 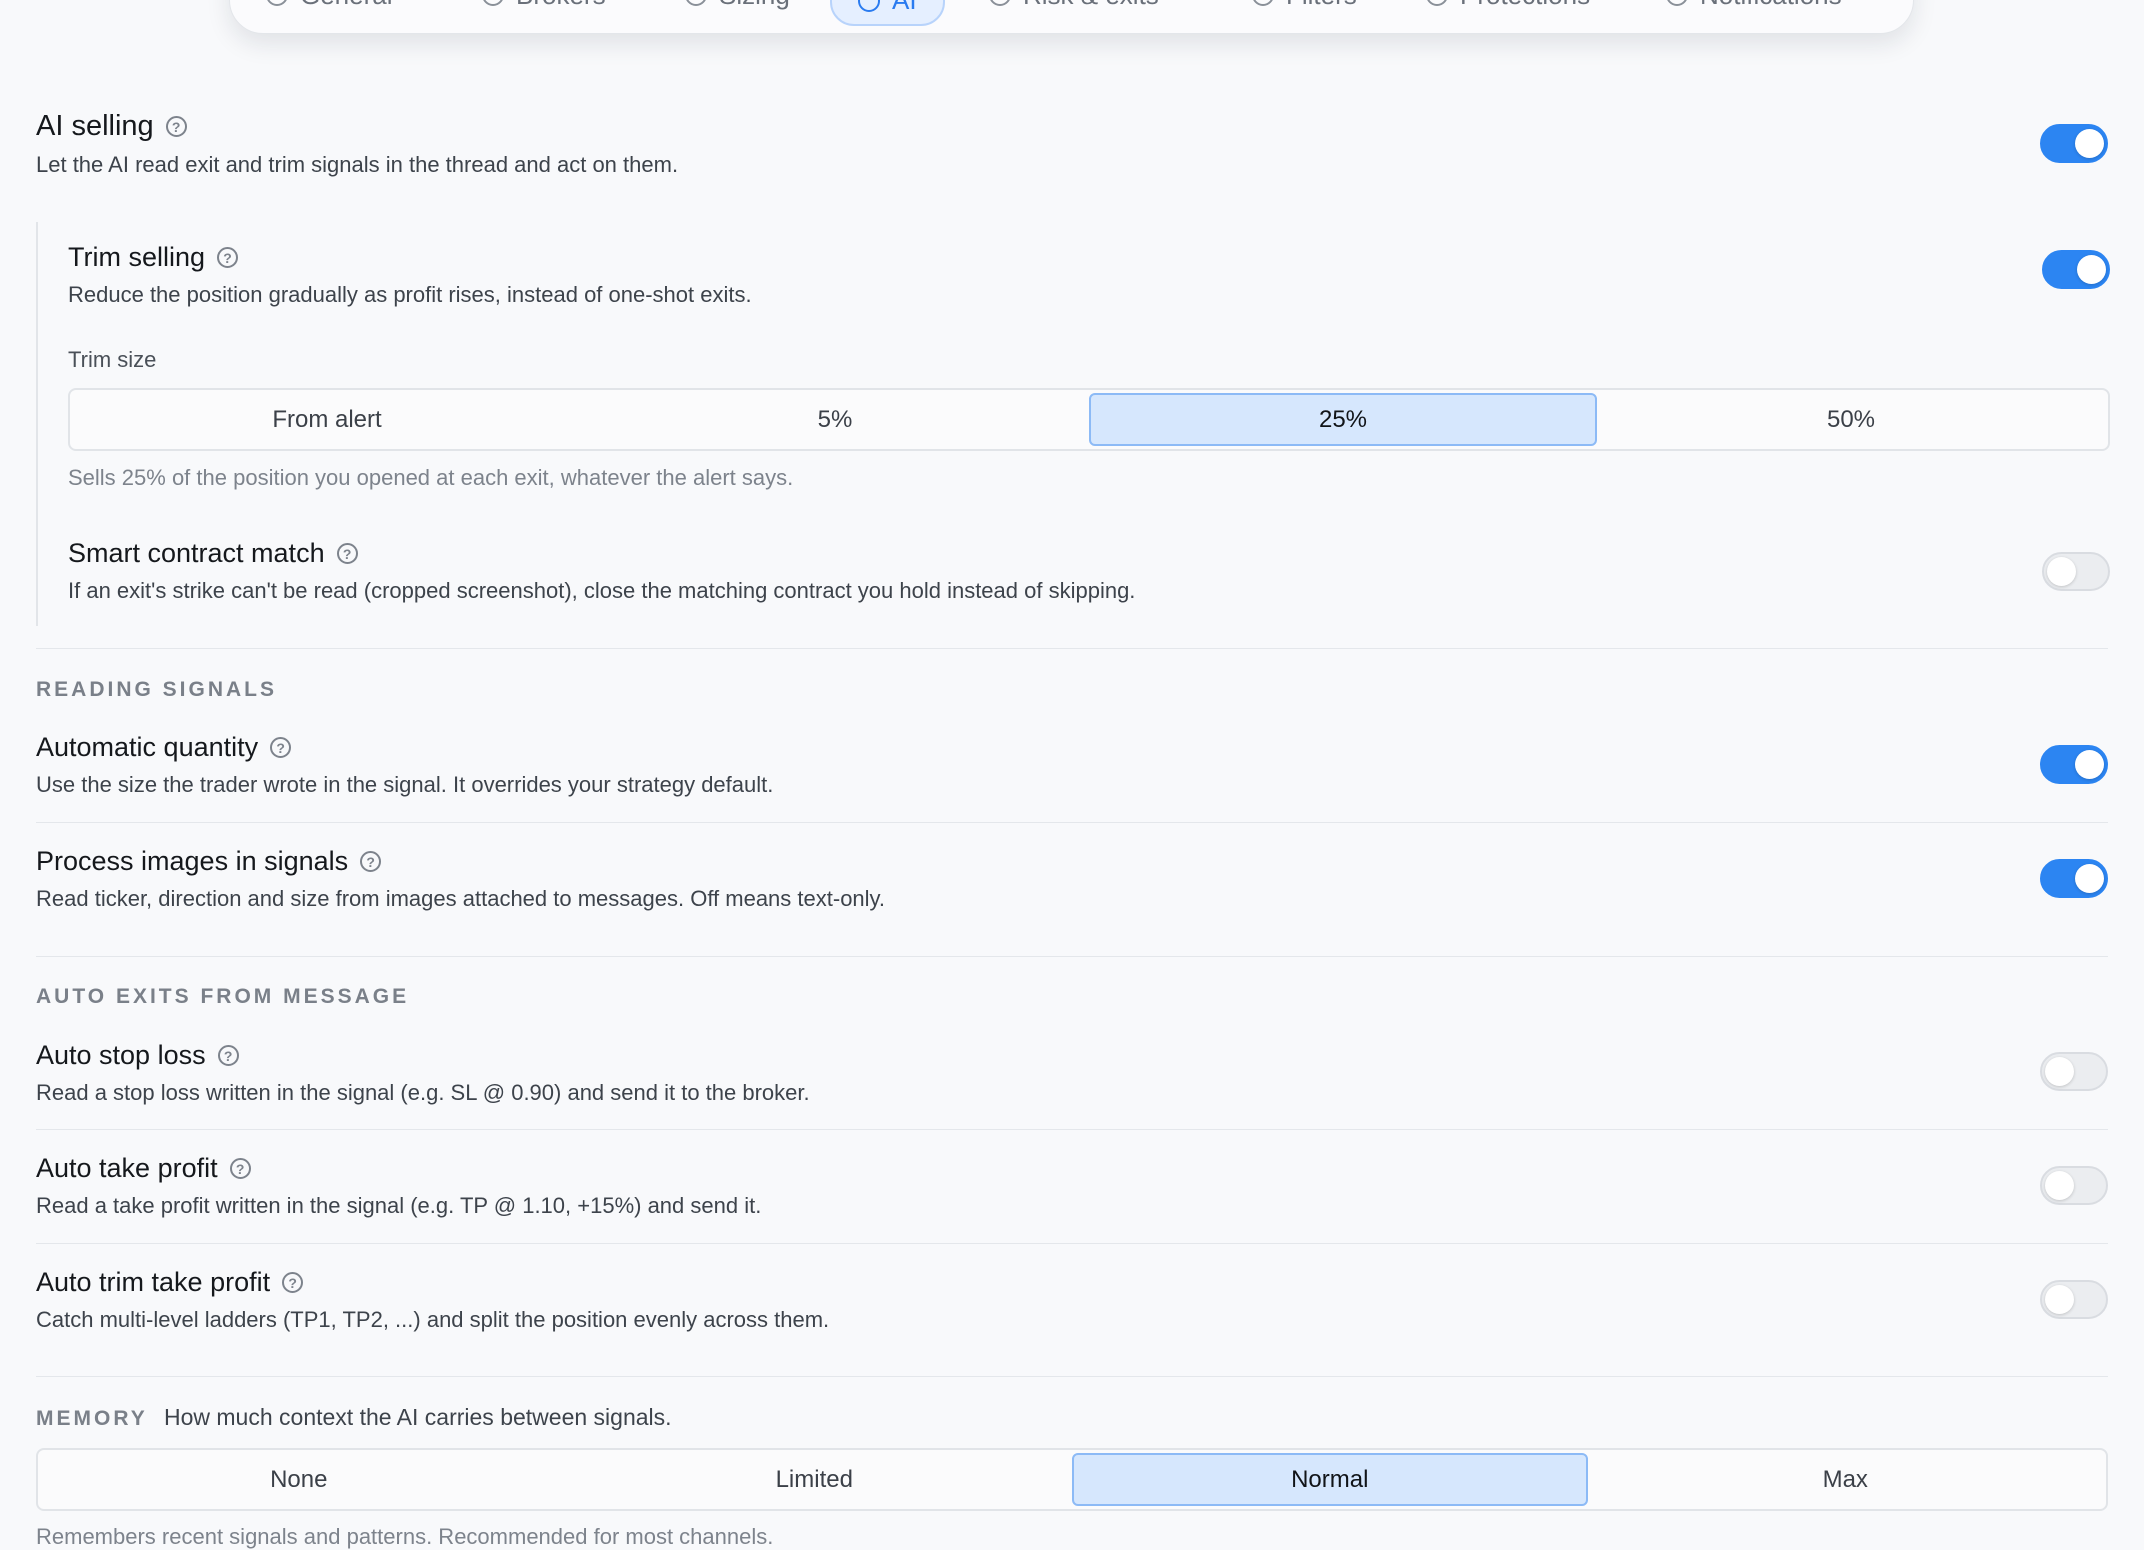 I want to click on auto-take-profit-title-text: Auto take profit, so click(x=127, y=1168).